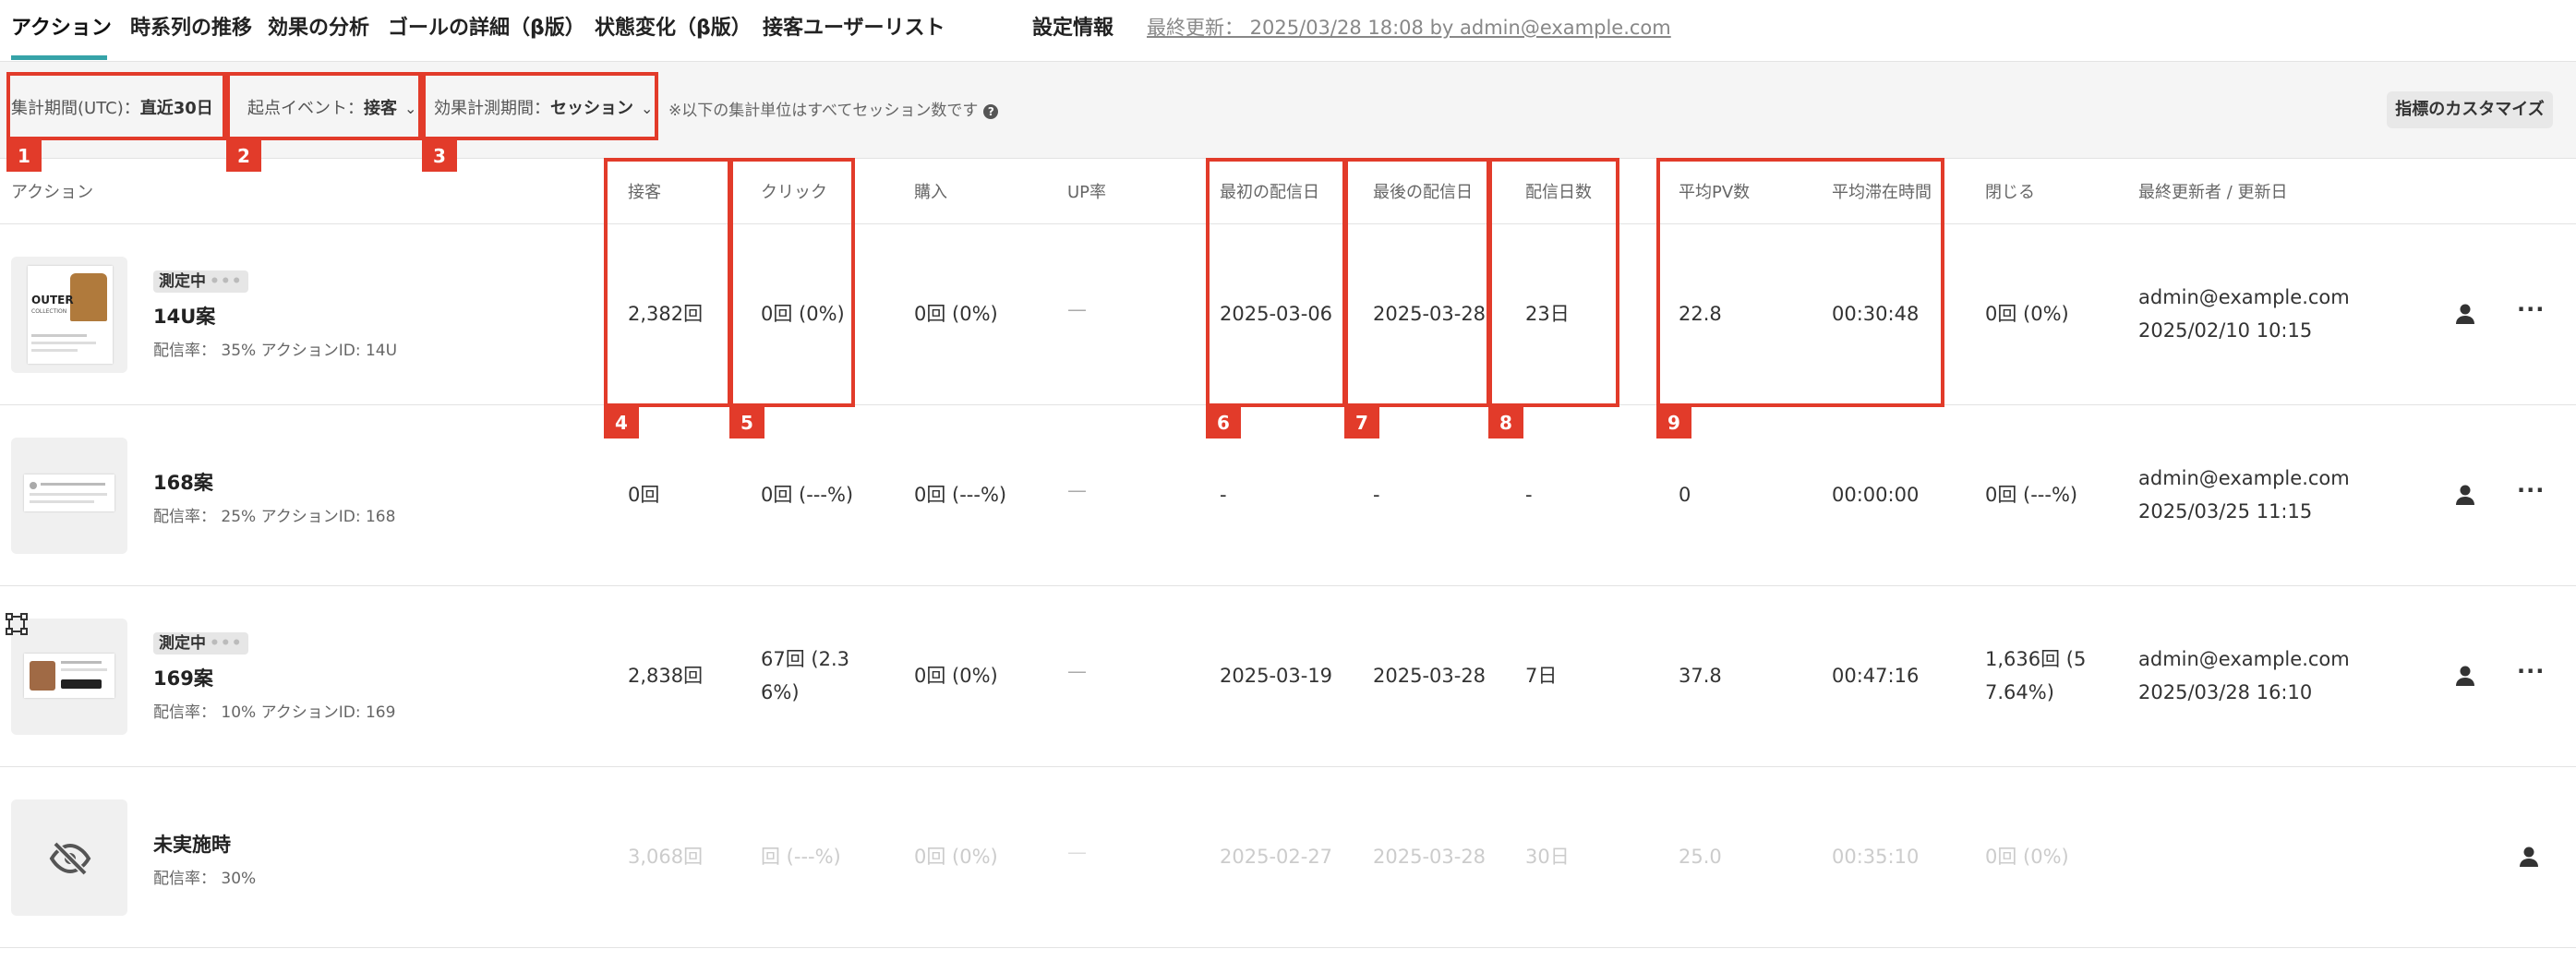 The width and height of the screenshot is (2576, 973). What do you see at coordinates (666, 857) in the screenshot?
I see `serve-count: 3,068回` at bounding box center [666, 857].